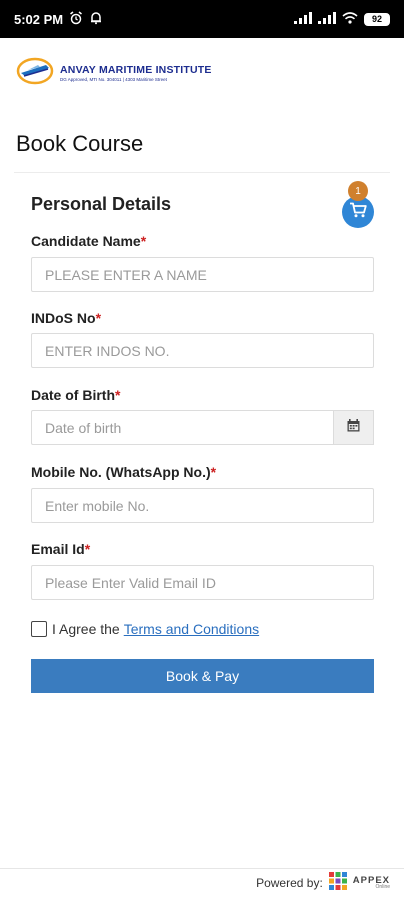  I want to click on dob-field, so click(202, 427).